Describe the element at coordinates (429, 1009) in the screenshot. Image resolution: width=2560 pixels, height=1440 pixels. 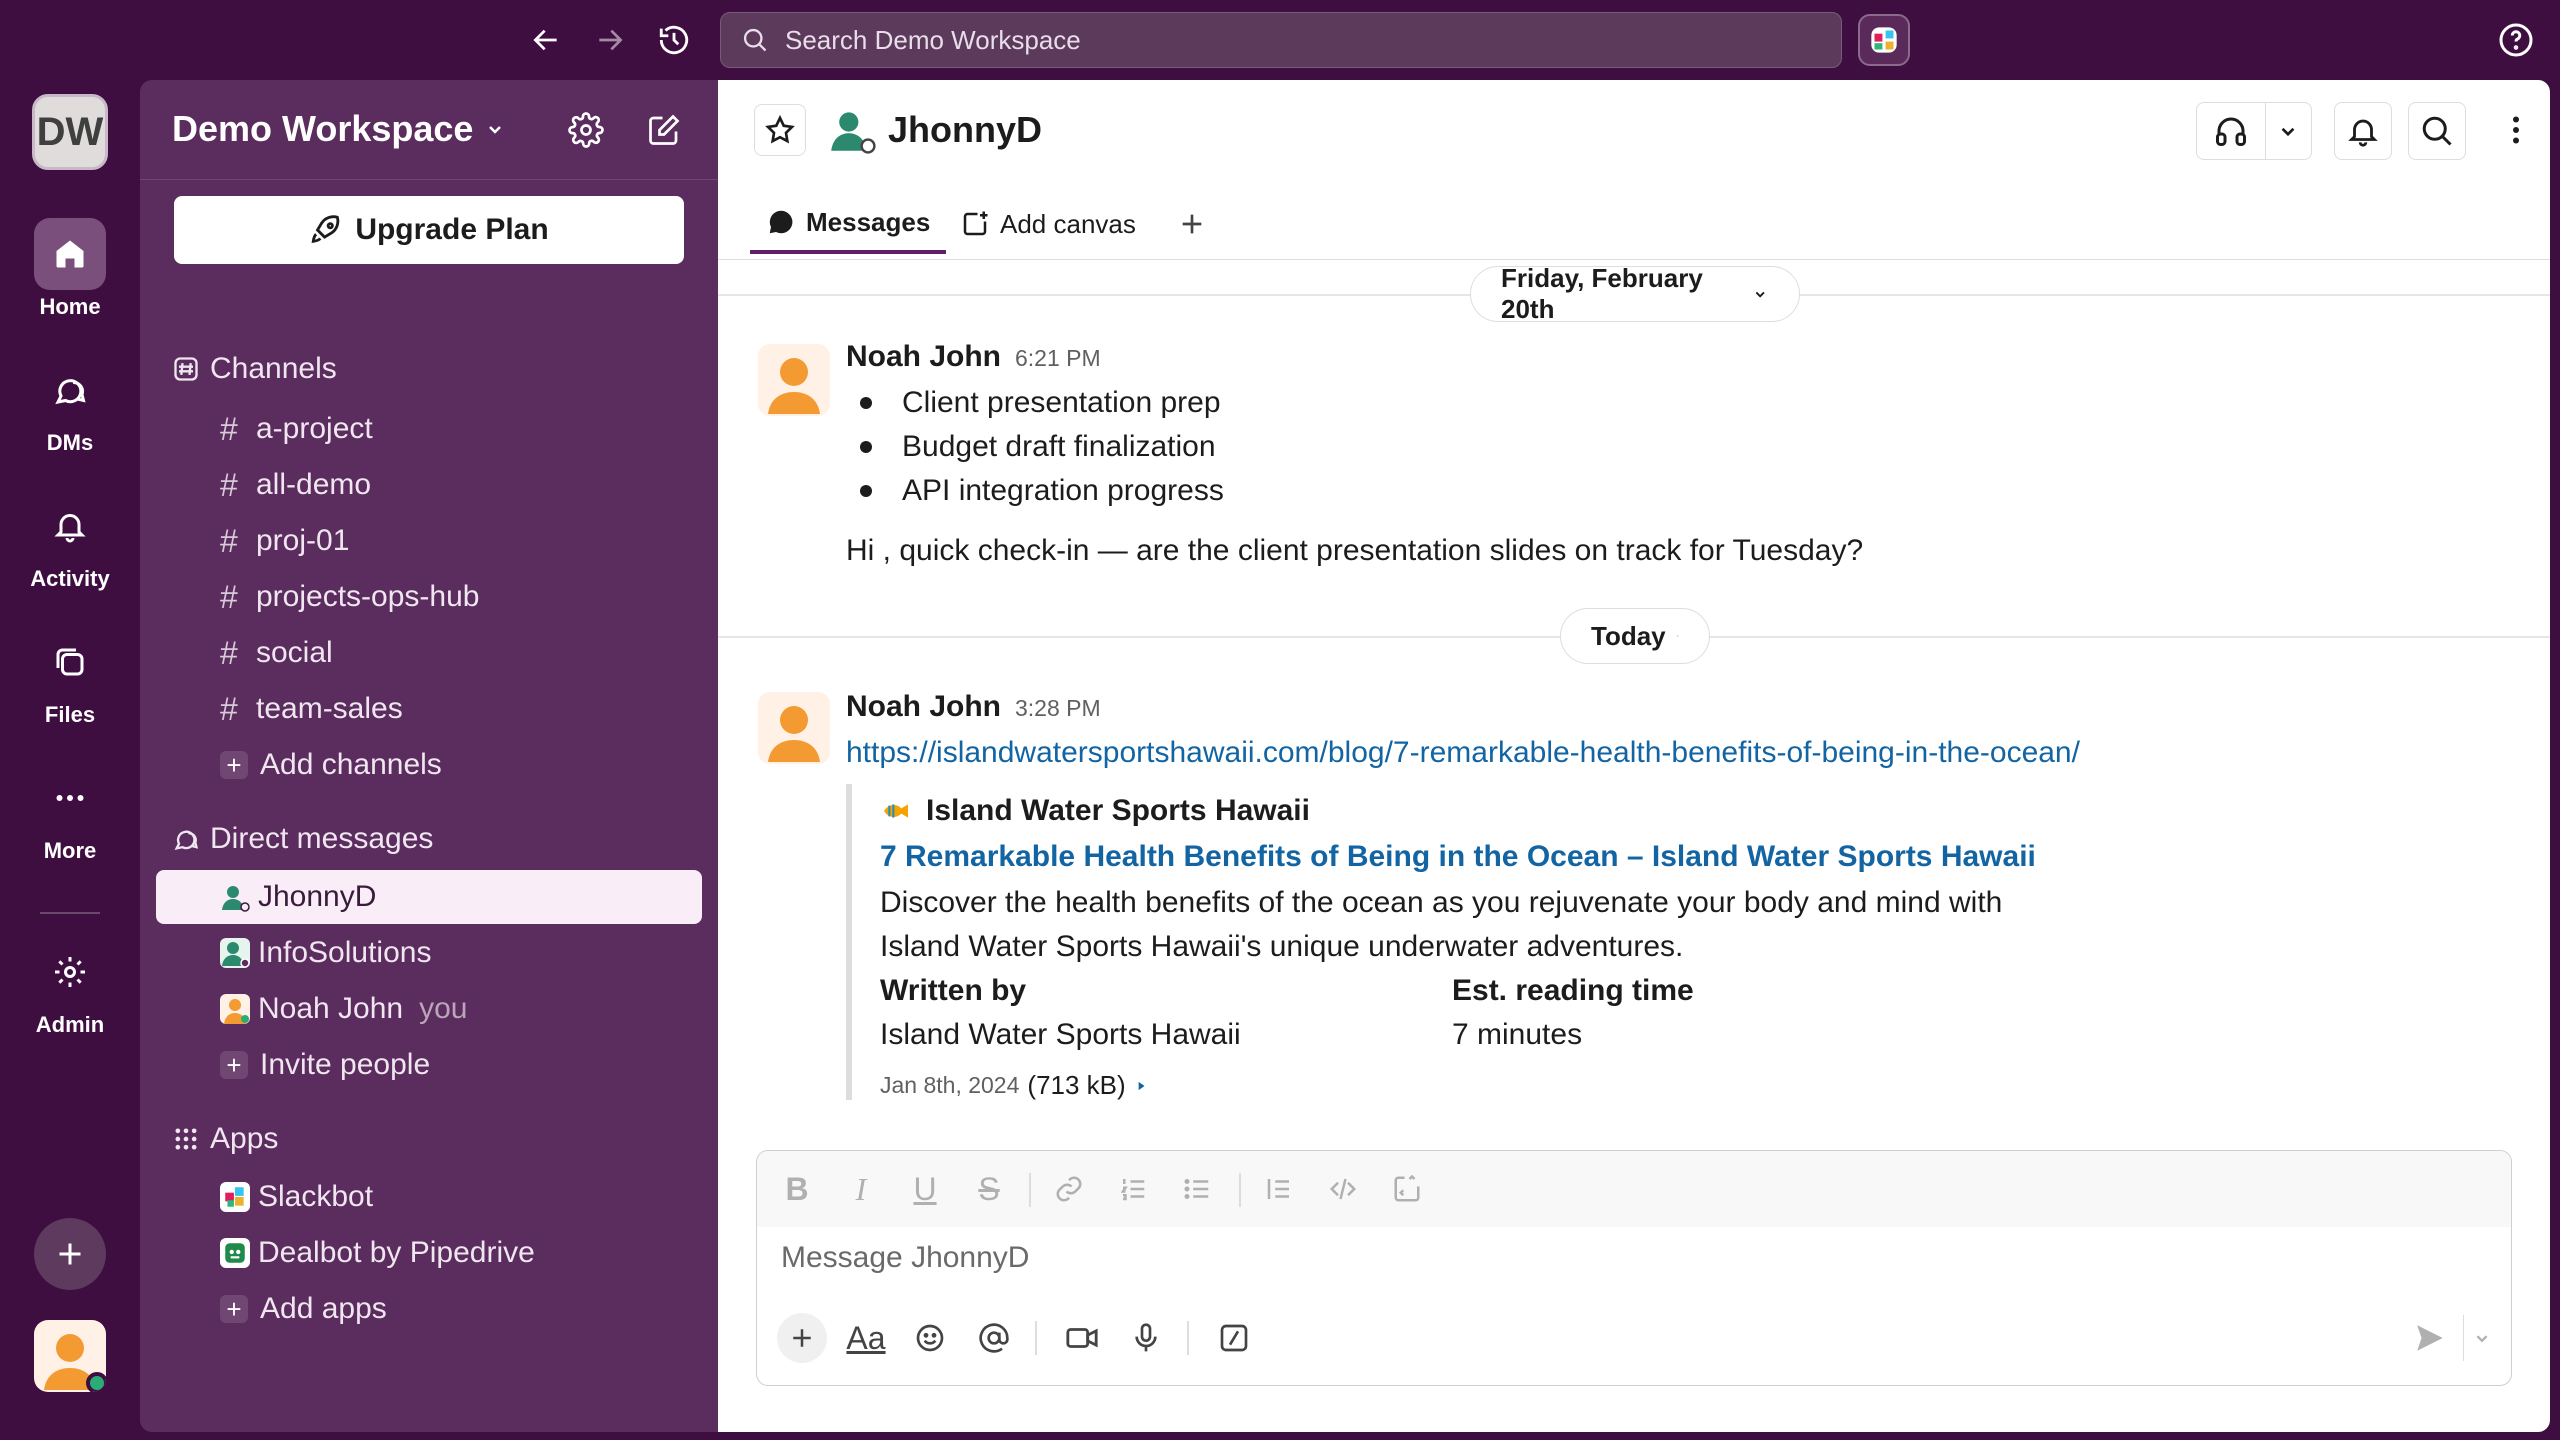
I see `dm-item-noah-john: Noah John you` at that location.